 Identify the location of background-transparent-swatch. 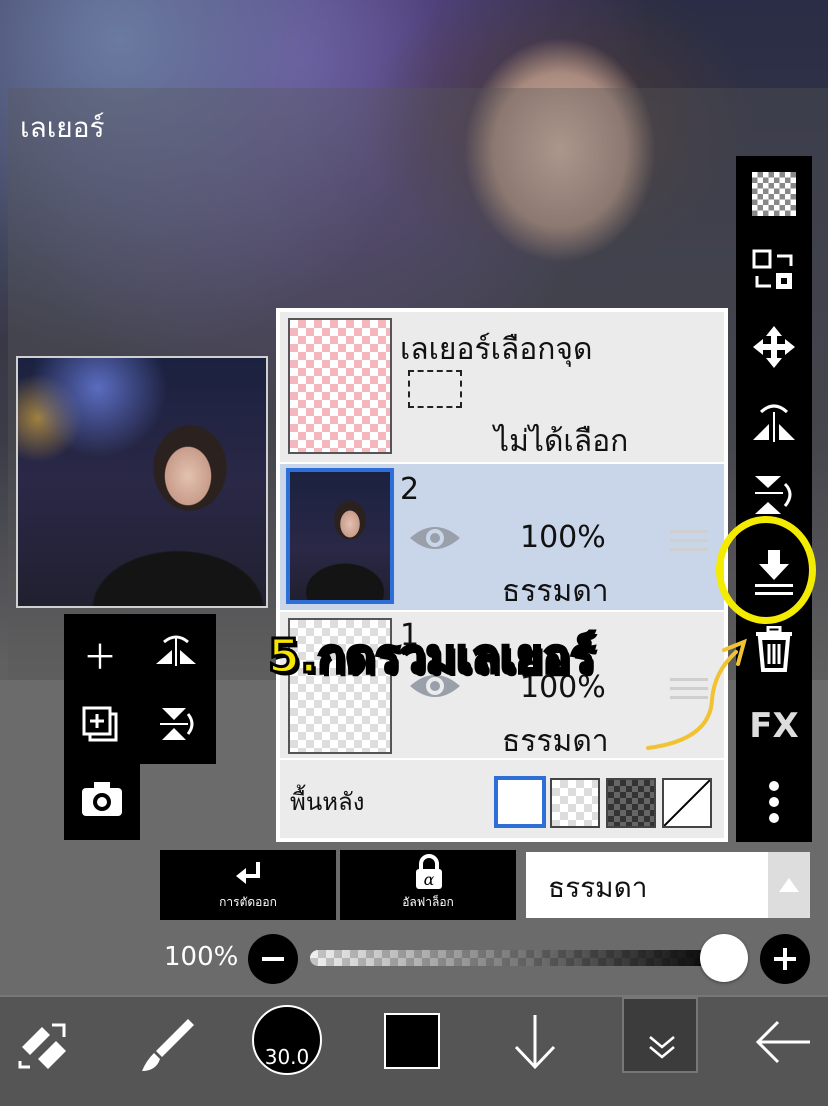
(575, 803).